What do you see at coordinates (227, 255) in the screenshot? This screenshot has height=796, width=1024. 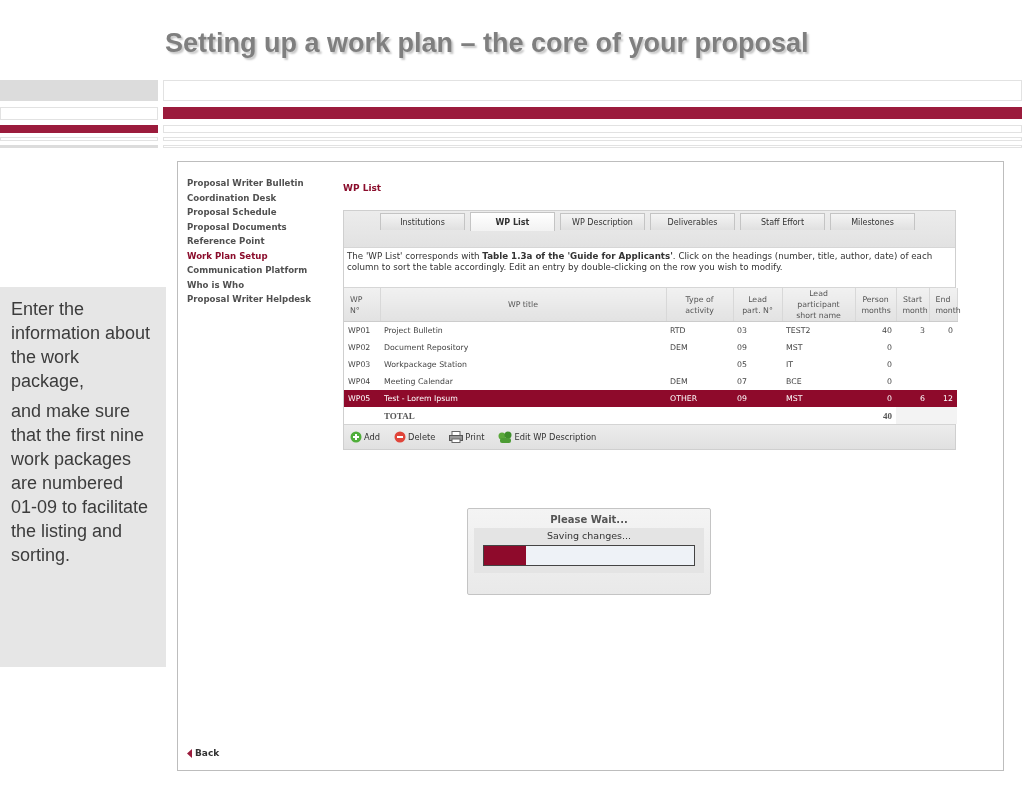 I see `nav-link: Work Plan Setup` at bounding box center [227, 255].